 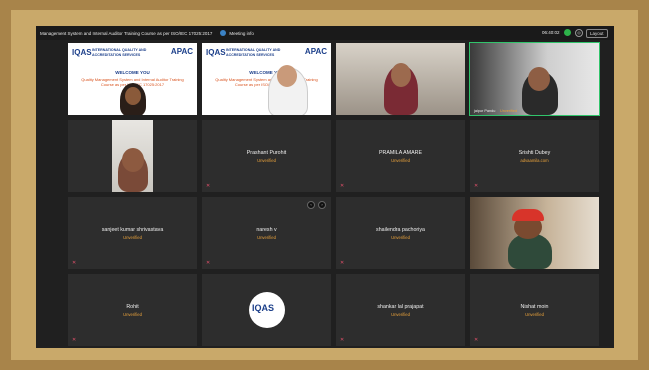 I want to click on view-options-icon: ◎, so click(x=579, y=33).